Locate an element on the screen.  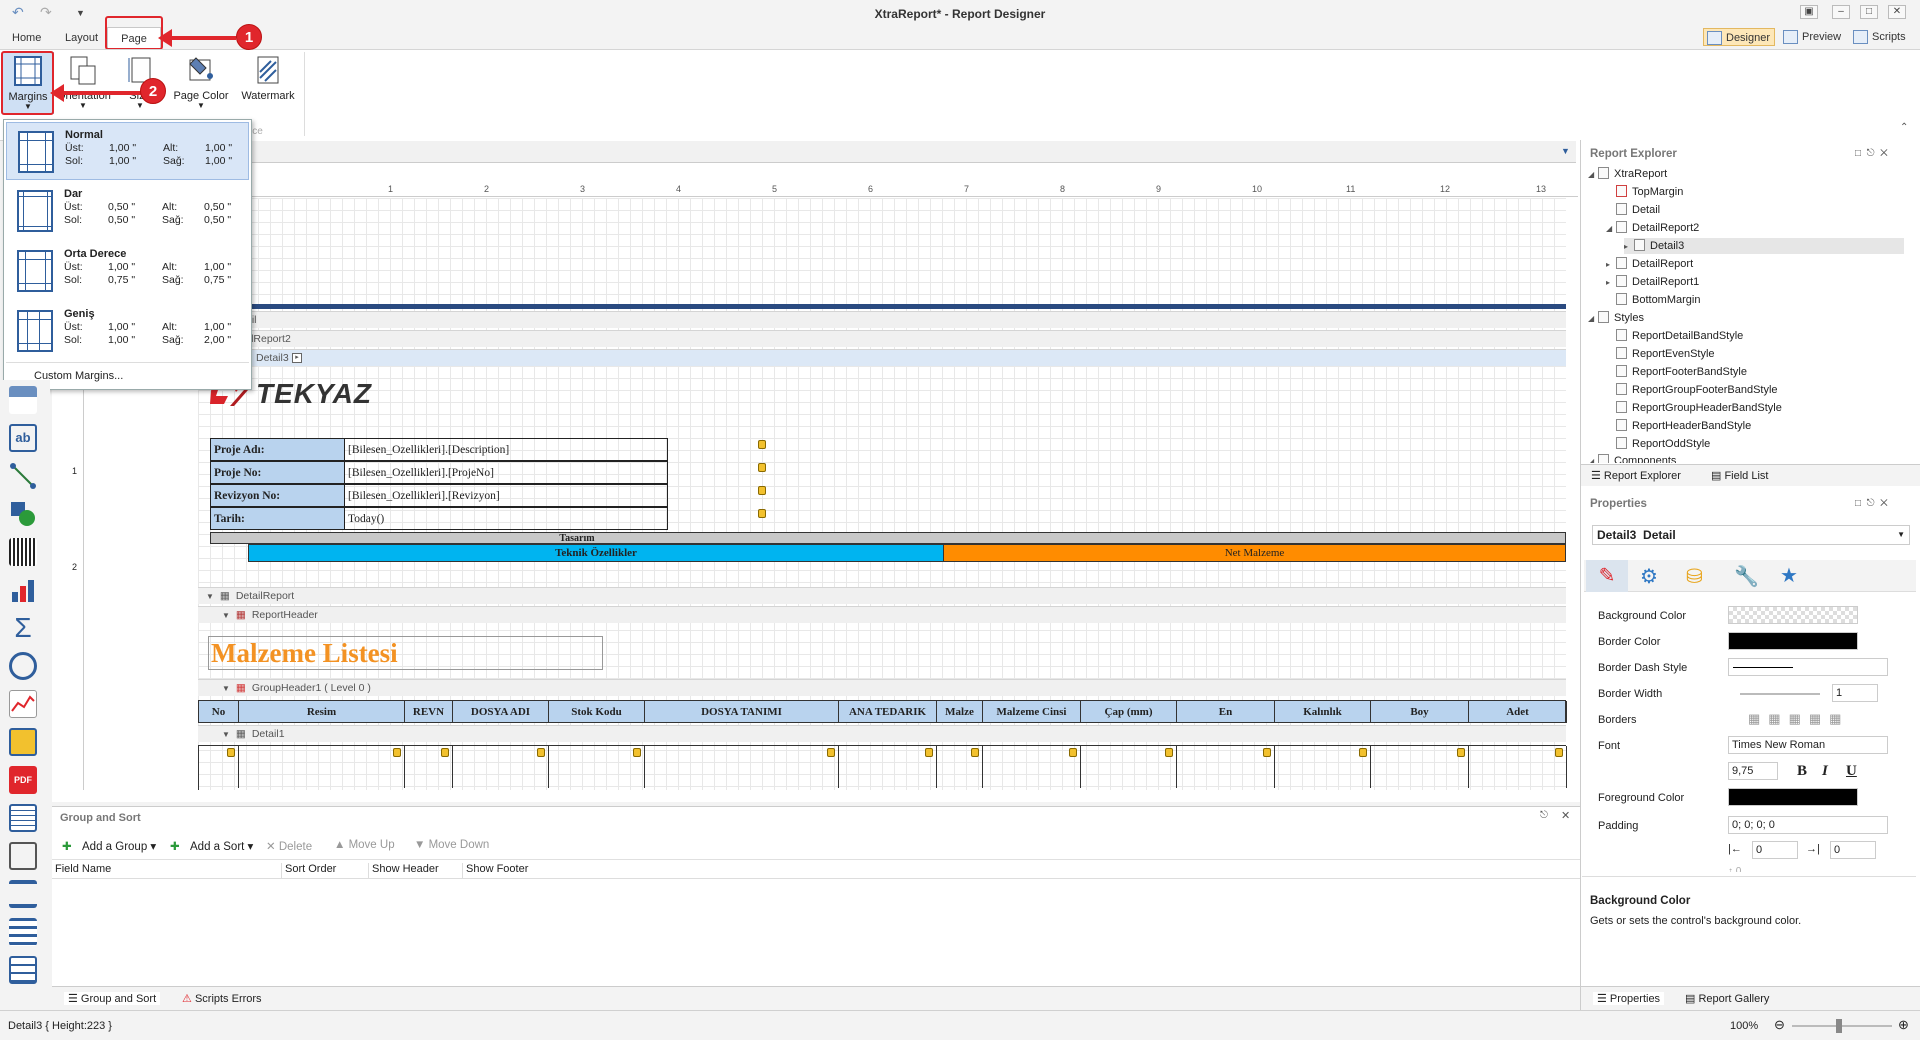
delete-button: ✕ Delete is located at coordinates (289, 846).